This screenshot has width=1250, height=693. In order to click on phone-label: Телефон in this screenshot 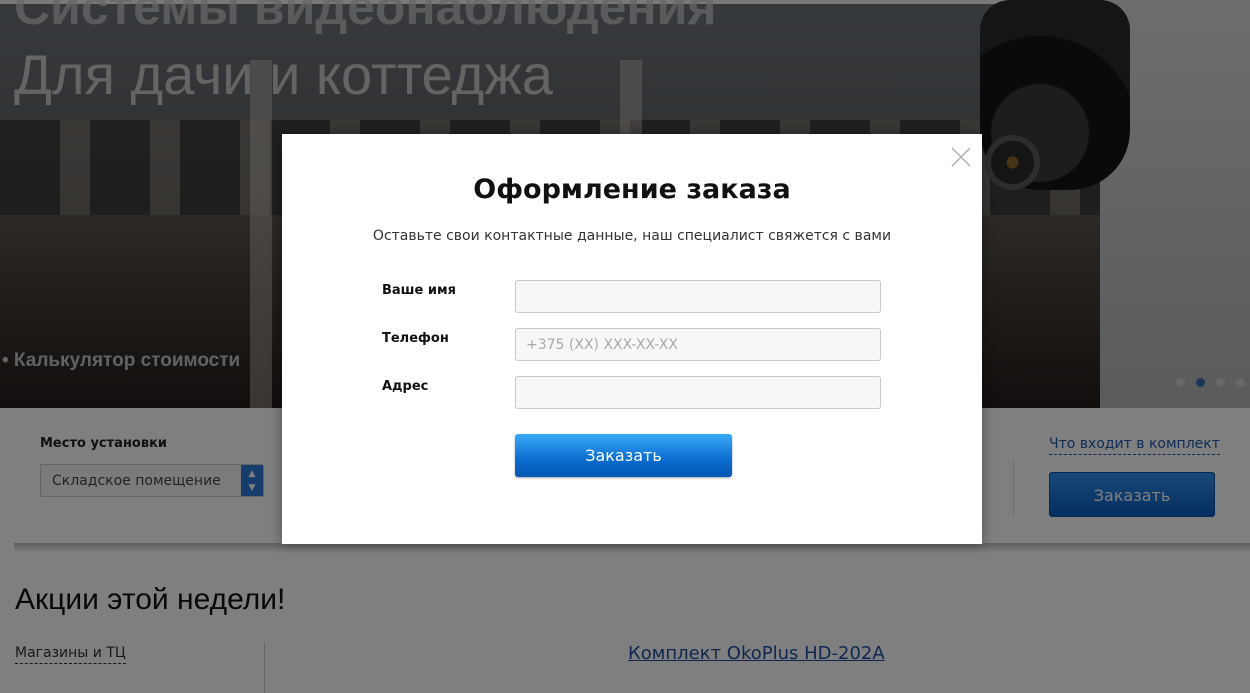, I will do `click(415, 338)`.